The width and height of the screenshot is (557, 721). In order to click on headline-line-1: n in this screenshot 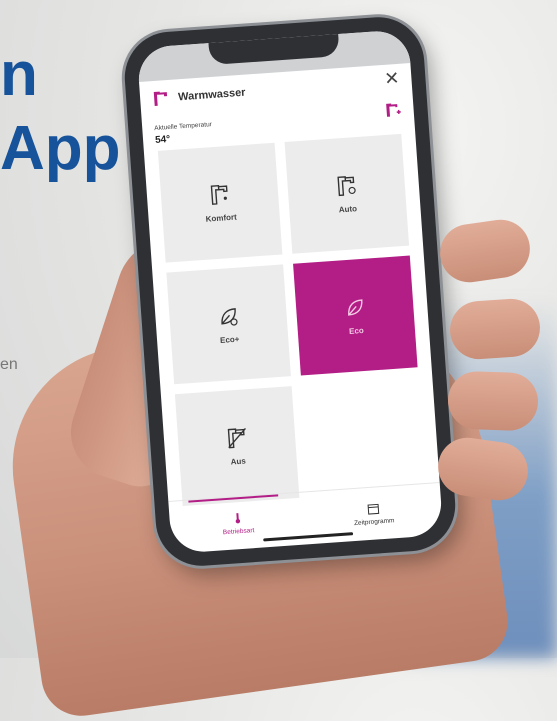, I will do `click(19, 74)`.